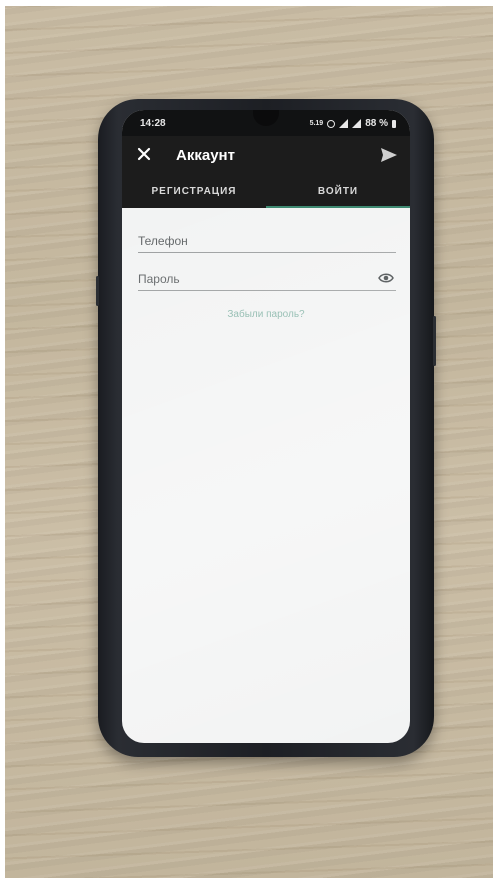 This screenshot has width=498, height=883. Describe the element at coordinates (266, 155) in the screenshot. I see `app-bar: Аккаунт` at that location.